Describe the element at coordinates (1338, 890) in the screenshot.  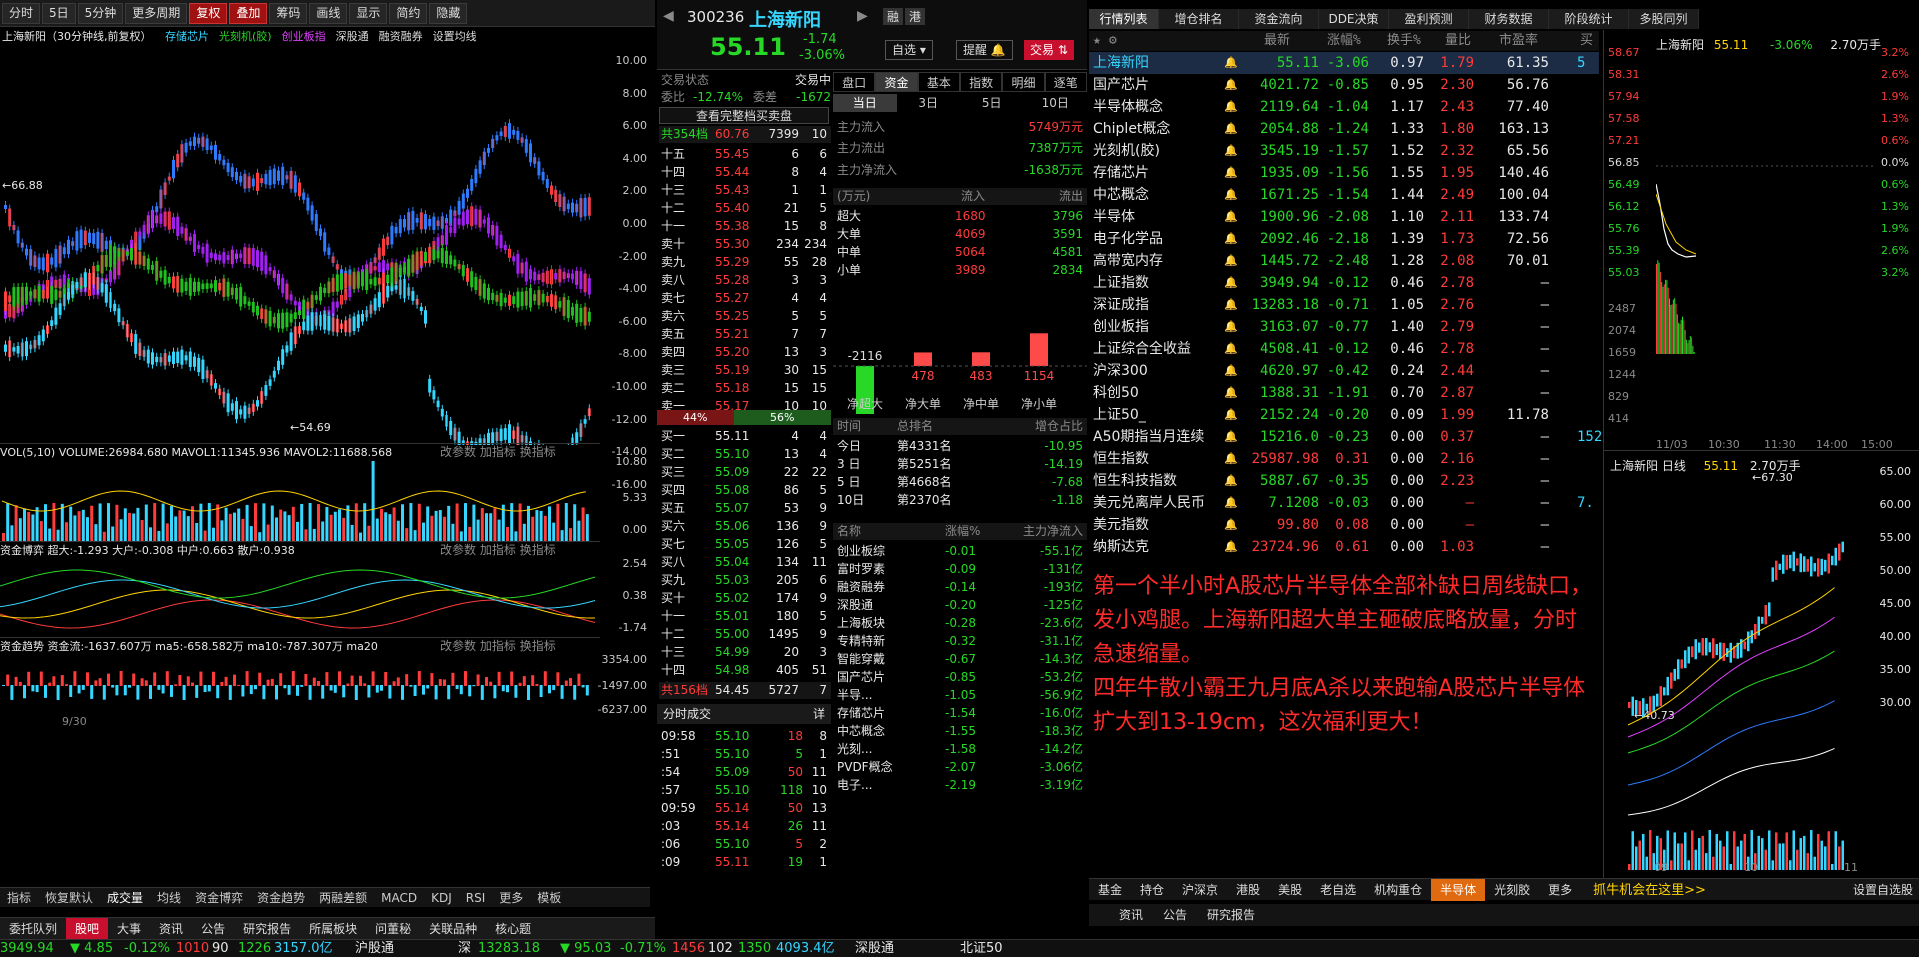
I see `watchlist-tab-5: 老自选` at that location.